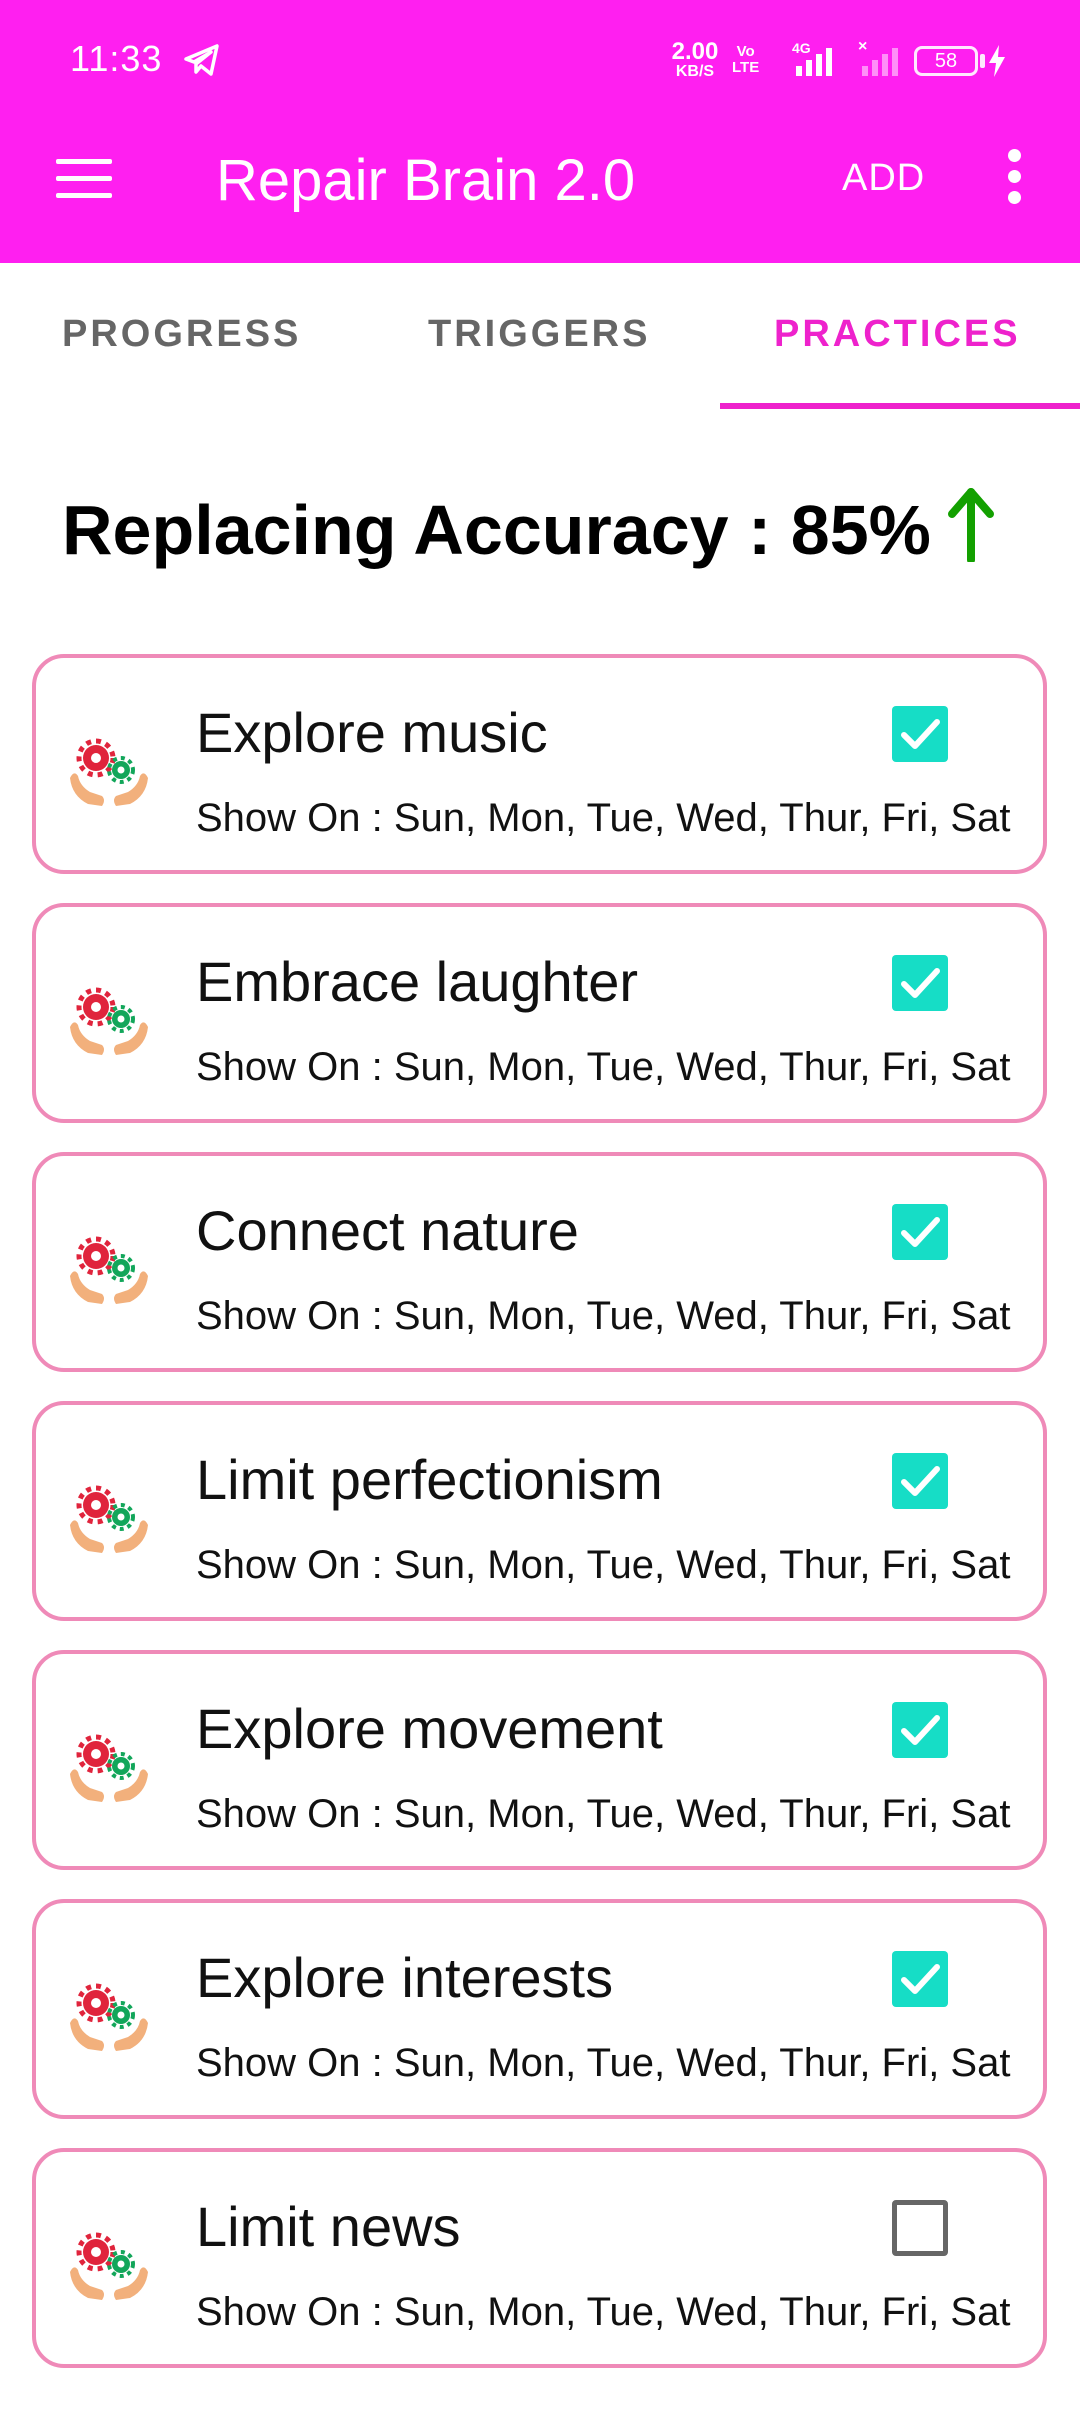 The height and width of the screenshot is (2412, 1080). I want to click on tab-progress: PROGRESS, so click(181, 334).